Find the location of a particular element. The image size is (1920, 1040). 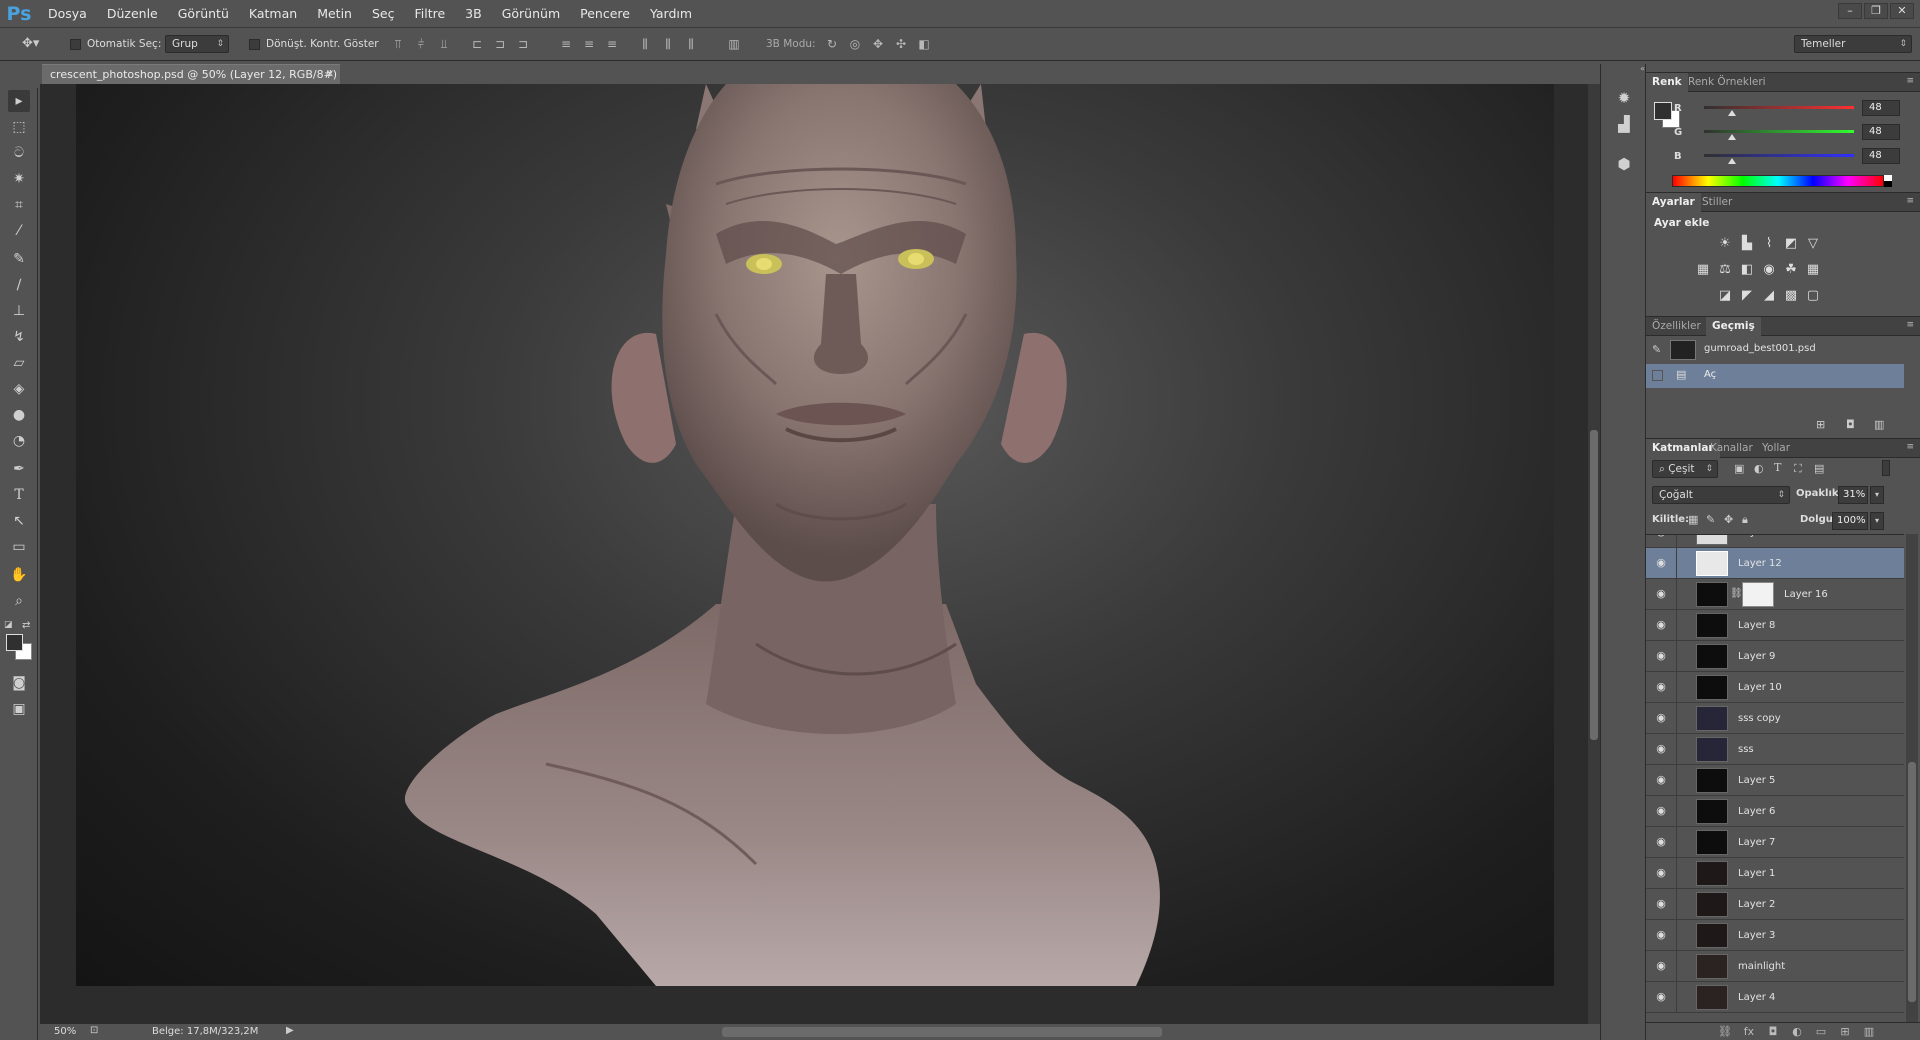

distribute-right-icon: ⫼ is located at coordinates (691, 44).